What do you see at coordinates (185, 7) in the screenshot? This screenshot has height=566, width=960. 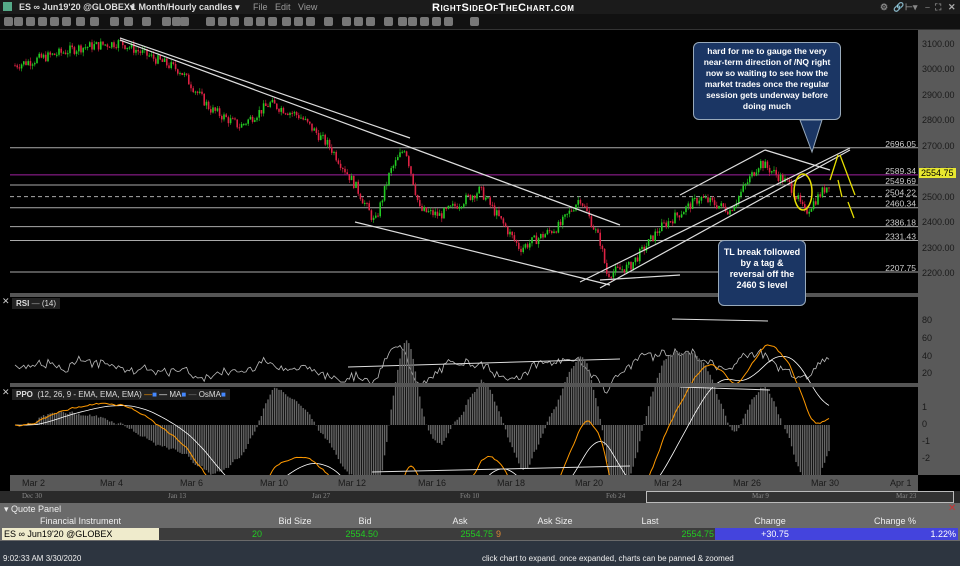 I see `timeframe-selector: 1 Month/Hourly candles ▾` at bounding box center [185, 7].